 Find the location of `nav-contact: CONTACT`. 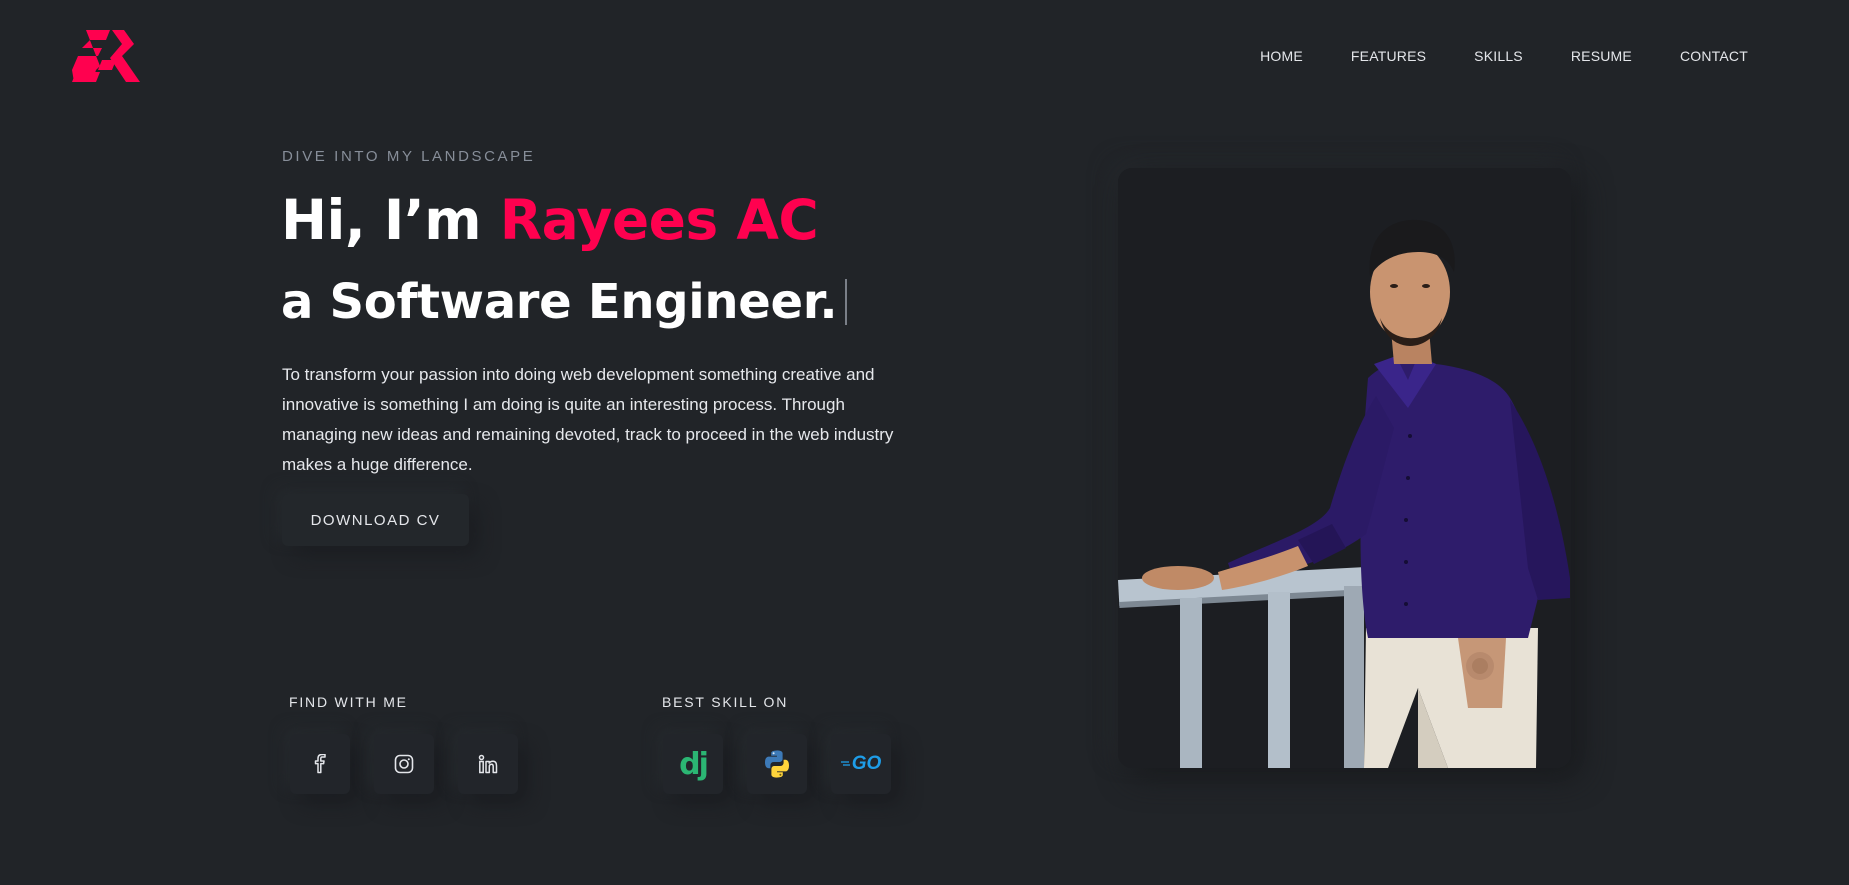

nav-contact: CONTACT is located at coordinates (1714, 56).